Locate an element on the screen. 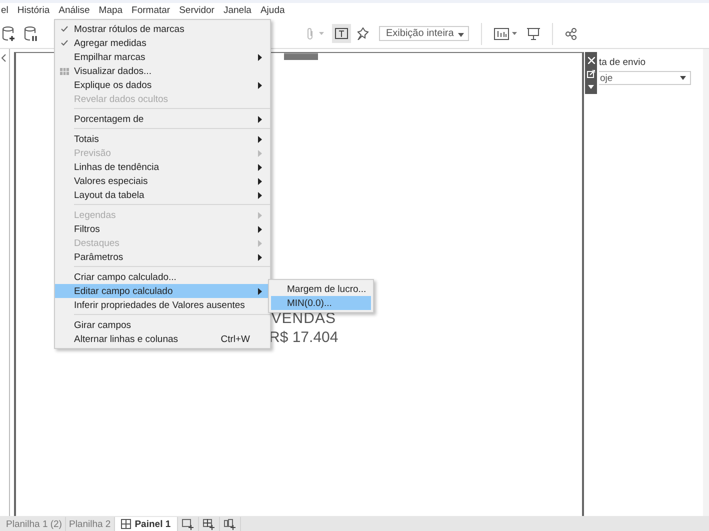 This screenshot has height=531, width=709. drag-handle is located at coordinates (301, 56).